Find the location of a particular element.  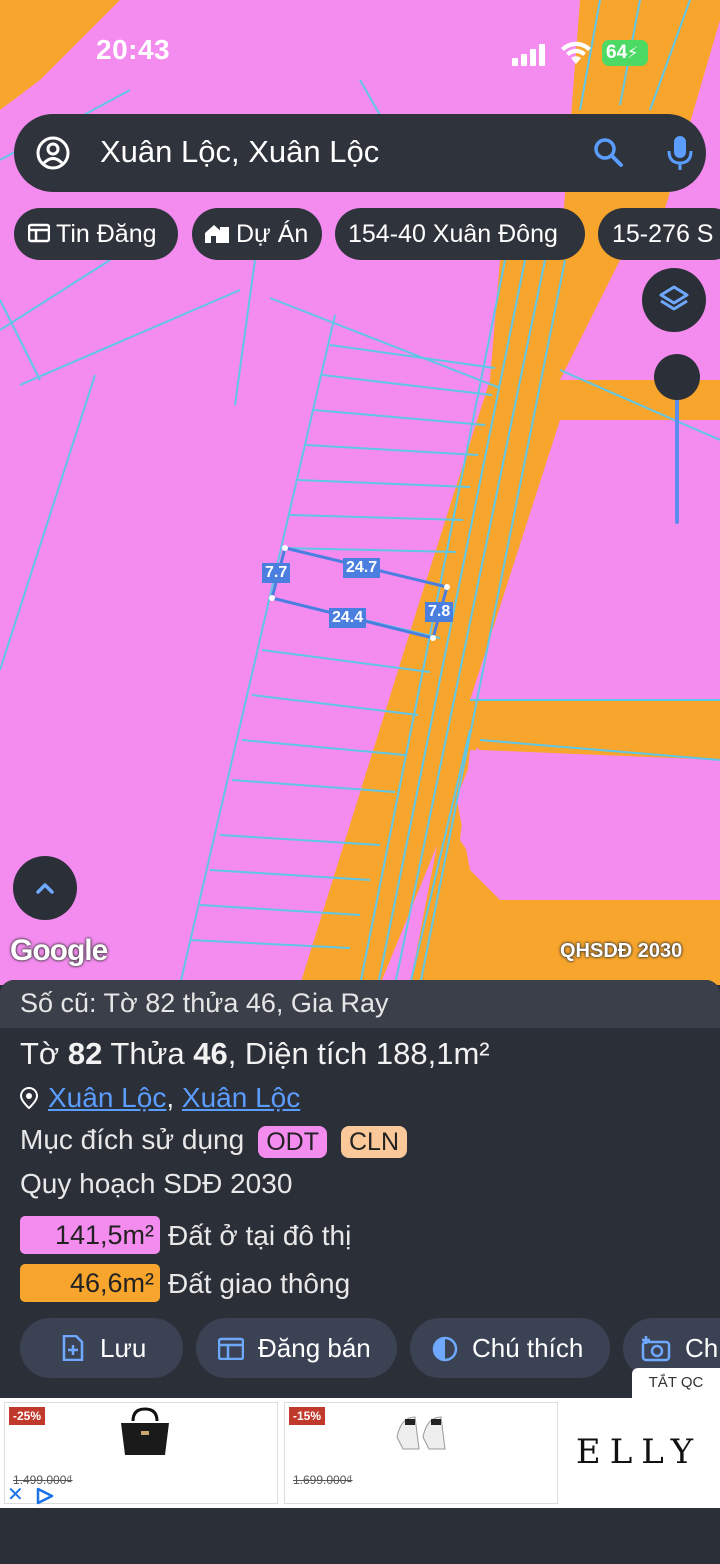

search-icon is located at coordinates (608, 152).